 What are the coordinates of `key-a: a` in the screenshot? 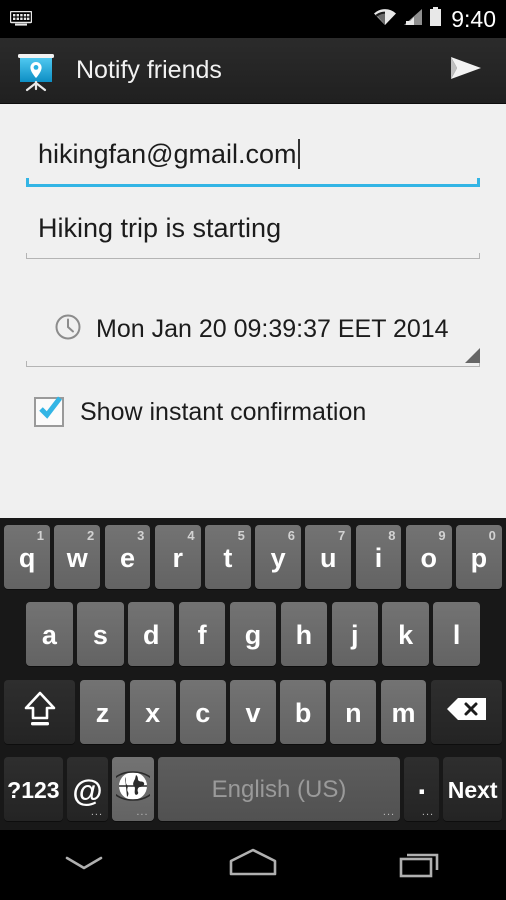 It's located at (49, 634).